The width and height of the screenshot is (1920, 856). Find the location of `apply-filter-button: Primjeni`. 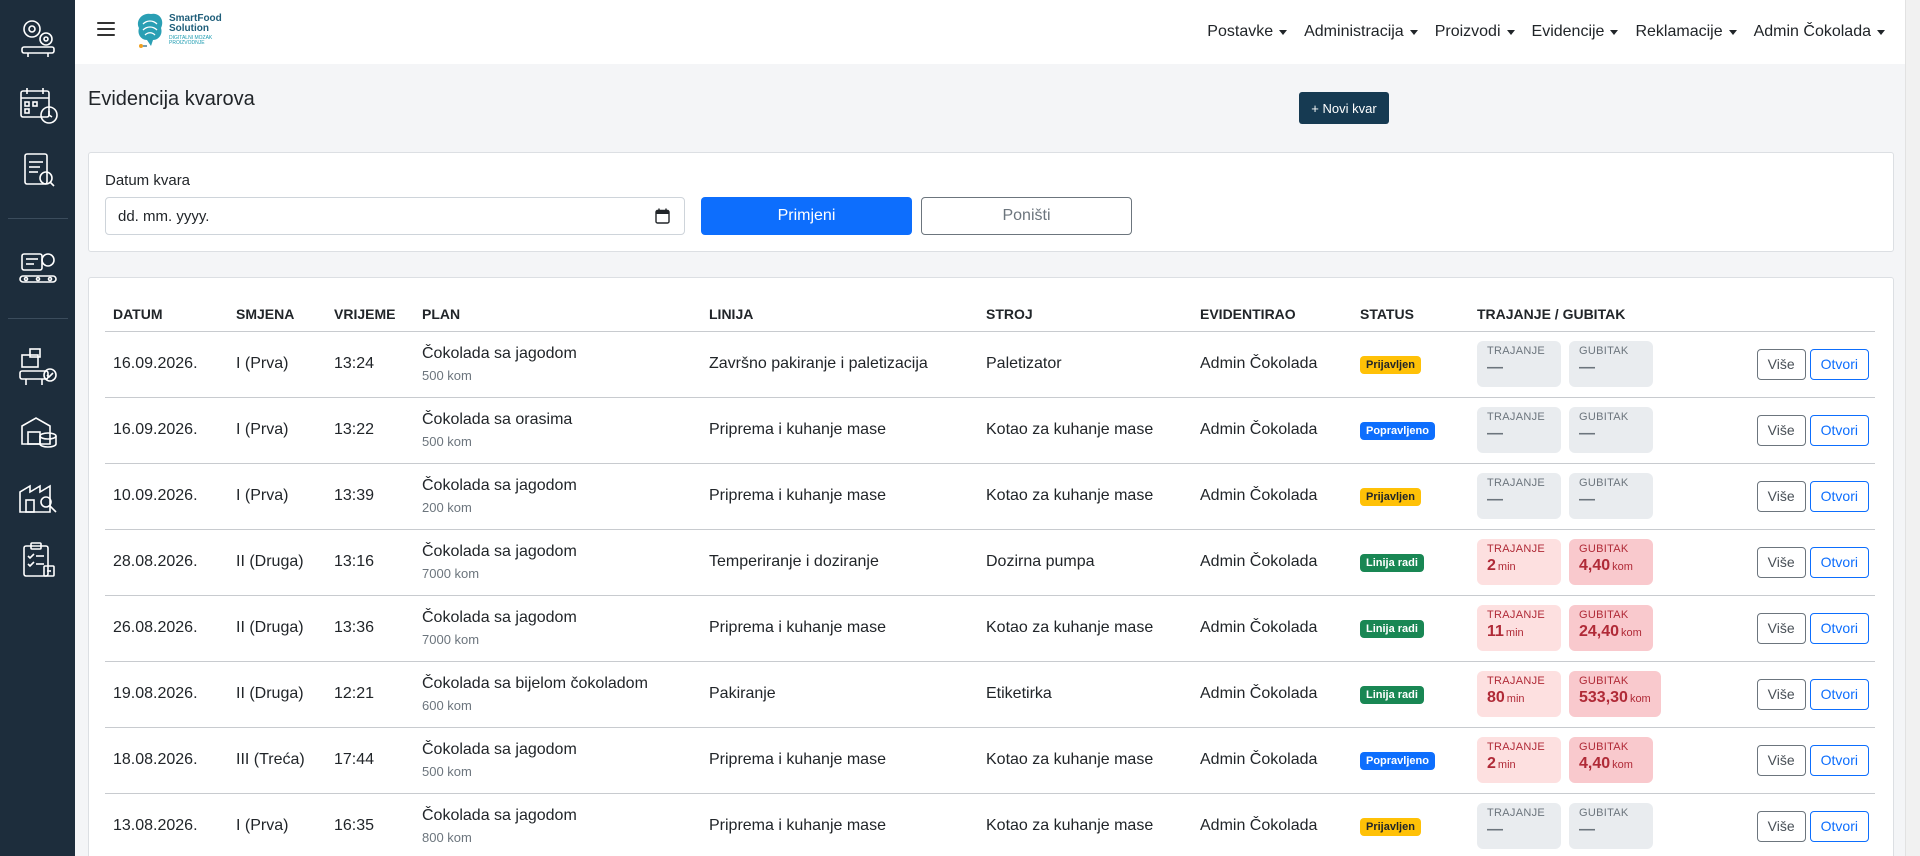

apply-filter-button: Primjeni is located at coordinates (806, 216).